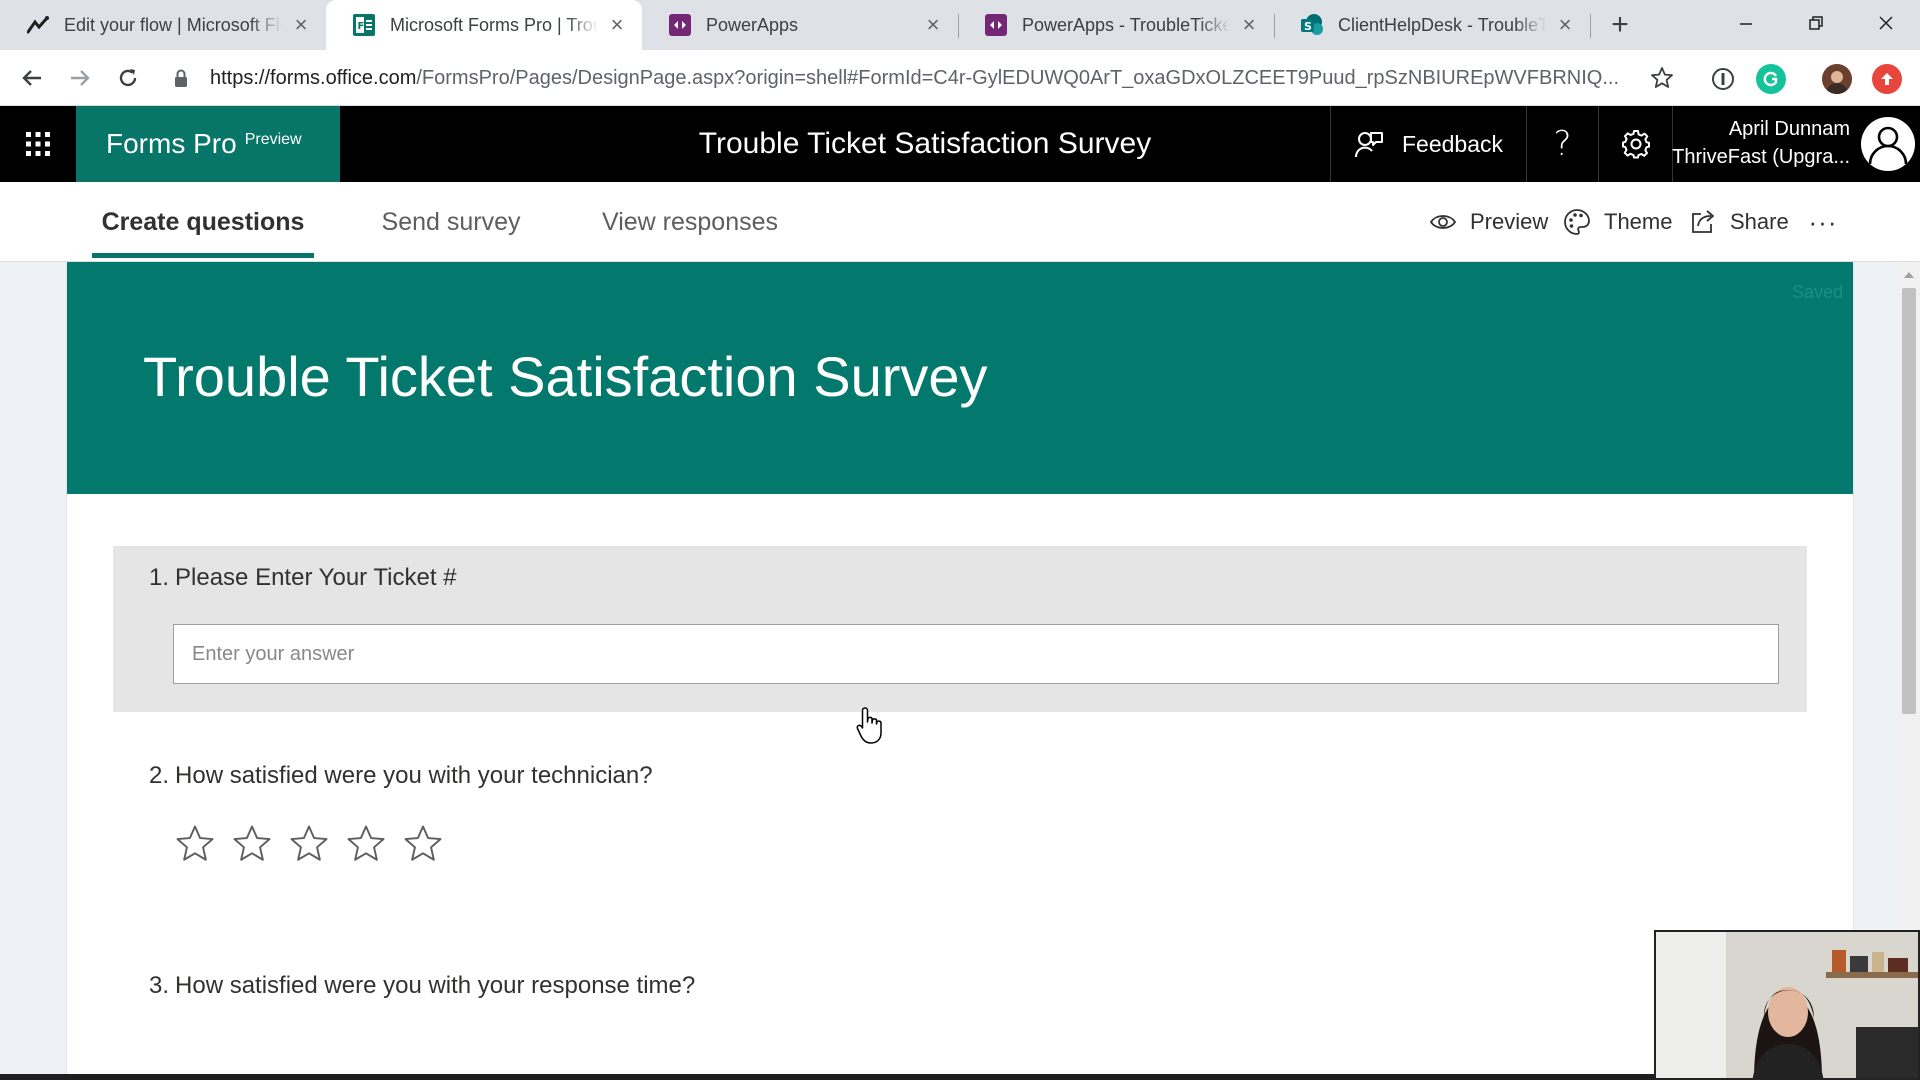 This screenshot has height=1080, width=1920. I want to click on bookmark-button, so click(1662, 78).